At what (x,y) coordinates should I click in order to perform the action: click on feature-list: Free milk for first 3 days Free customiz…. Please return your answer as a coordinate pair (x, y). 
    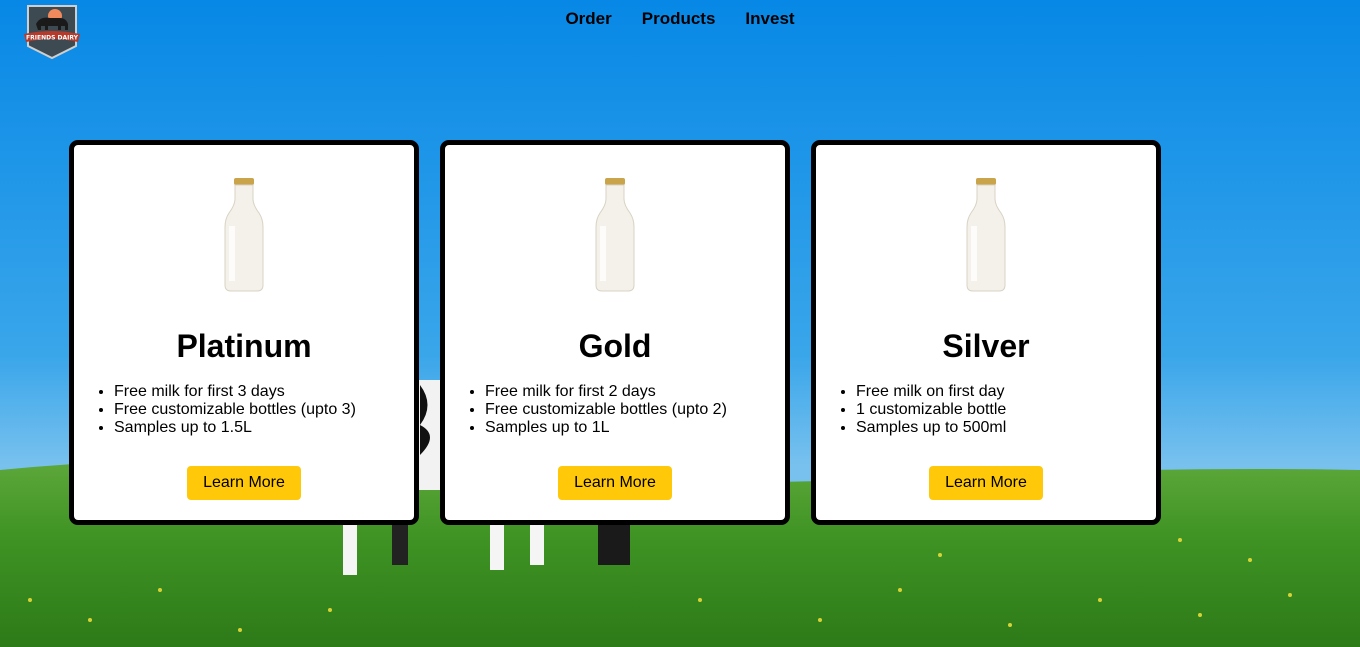
    Looking at the image, I should click on (235, 410).